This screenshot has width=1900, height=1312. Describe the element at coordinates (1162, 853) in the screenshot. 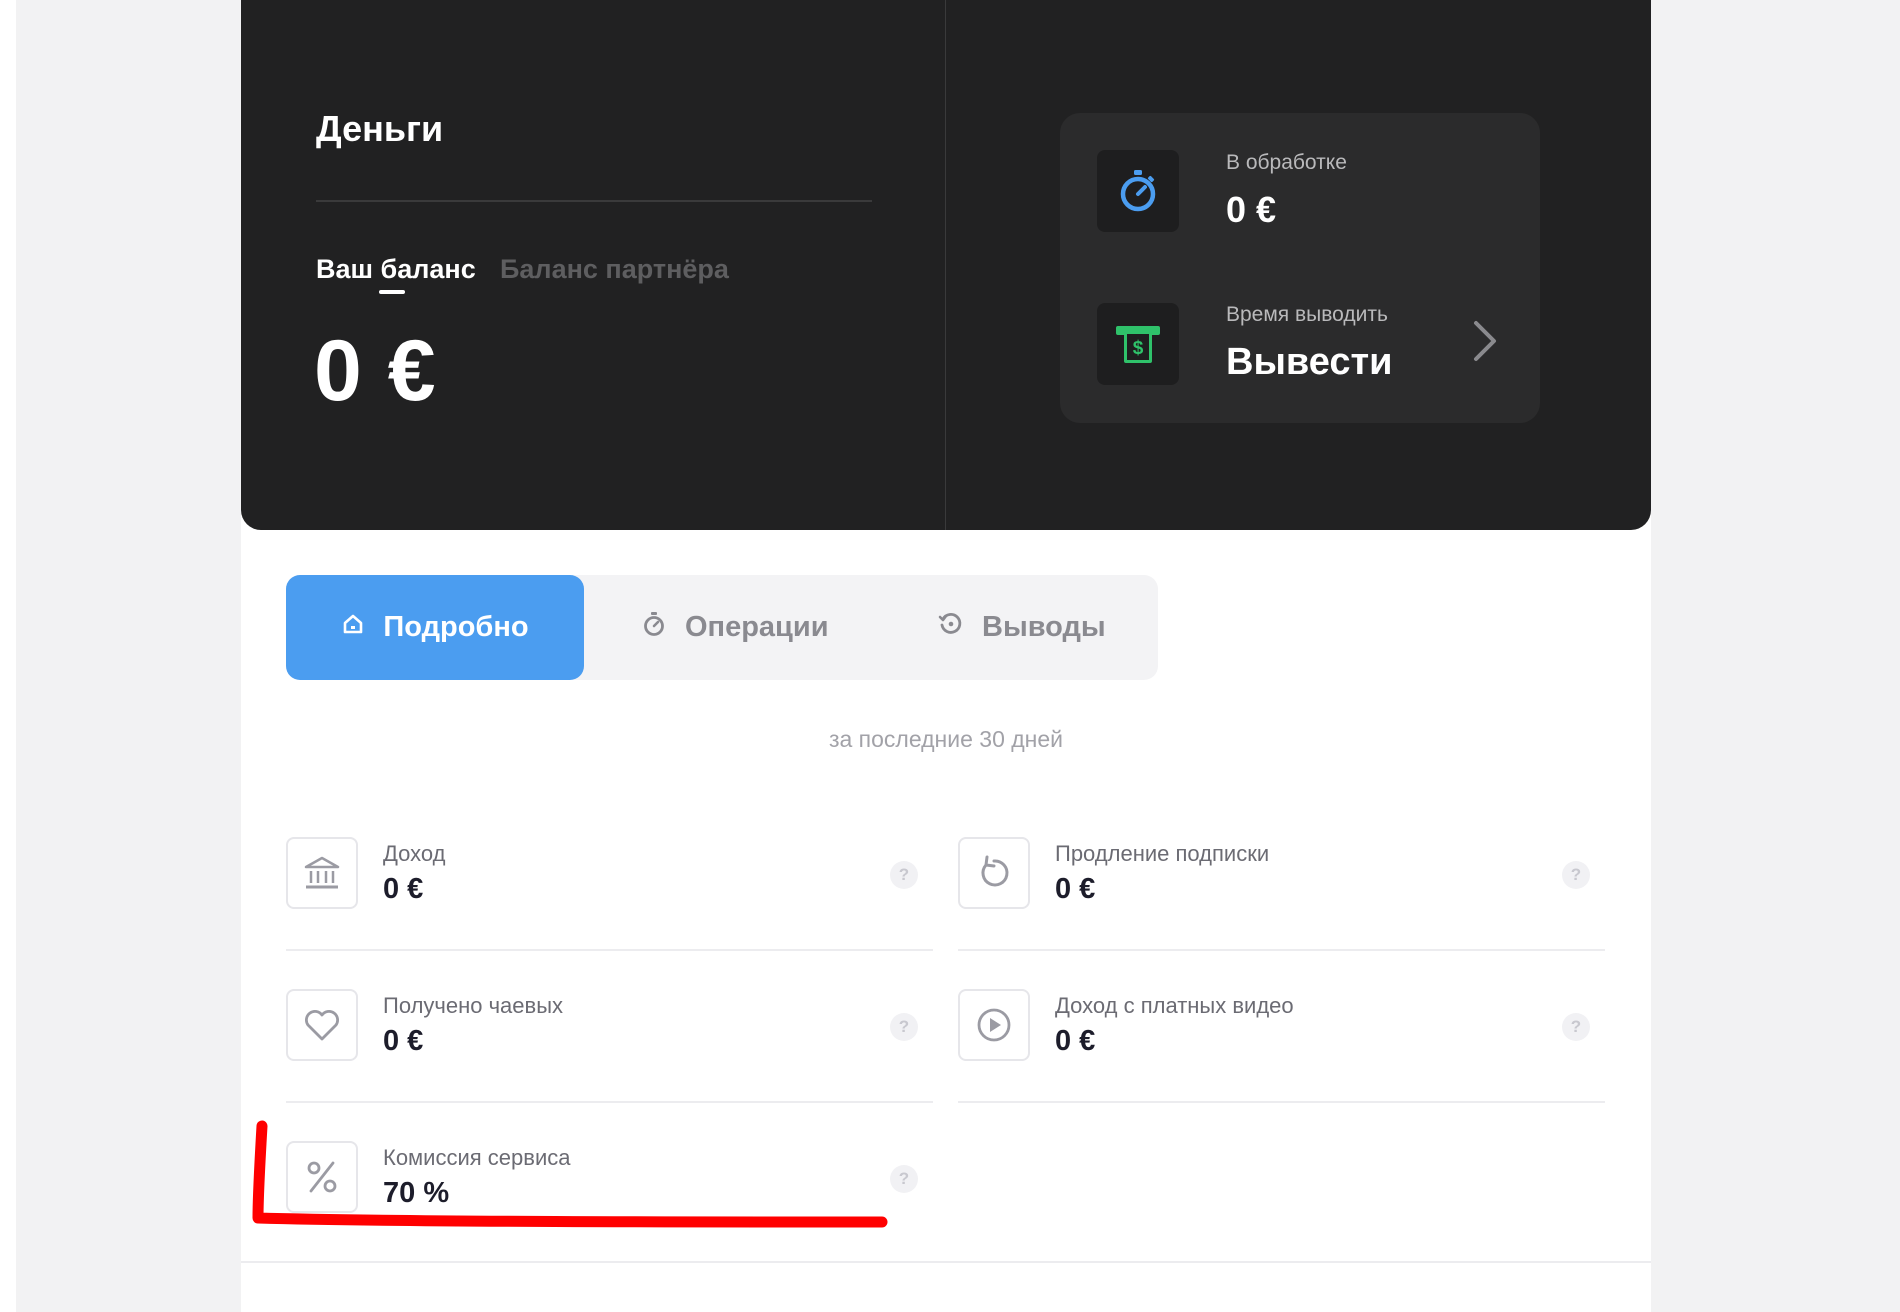

I see `stat-renewal-label: Продление подписки` at that location.